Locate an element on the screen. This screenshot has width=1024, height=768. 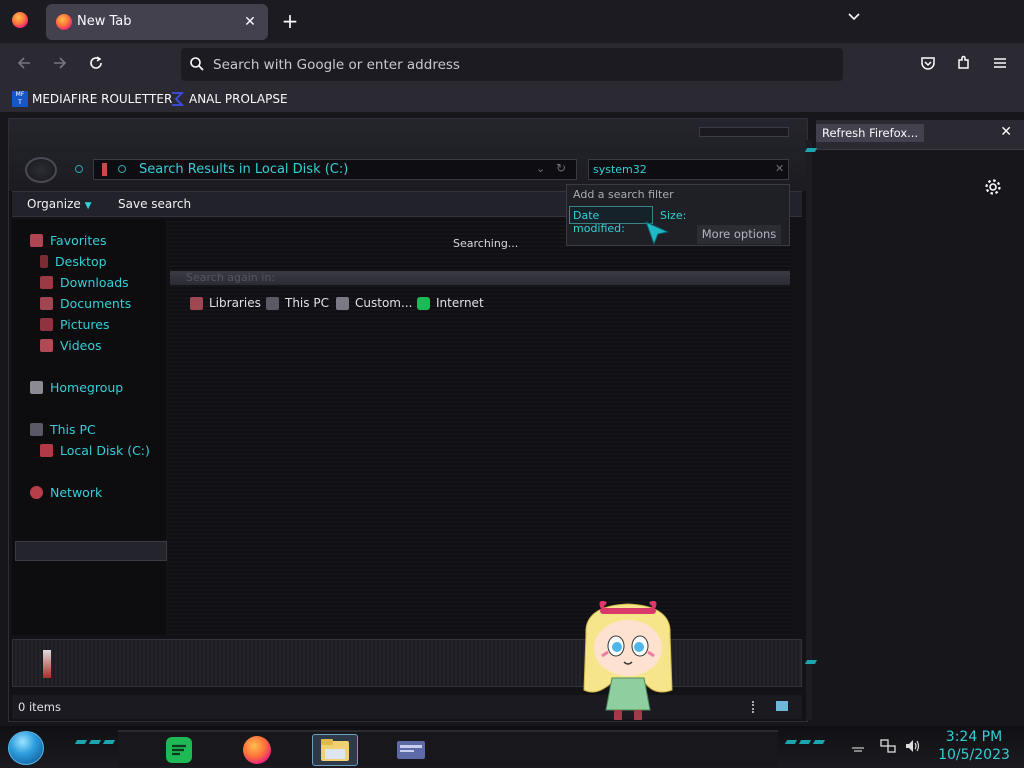
selected-item-highlight is located at coordinates (91, 551).